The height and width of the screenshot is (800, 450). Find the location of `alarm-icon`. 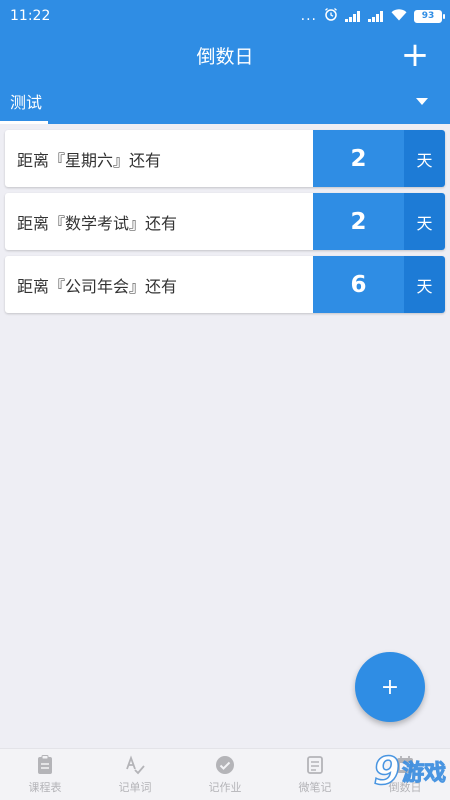

alarm-icon is located at coordinates (331, 16).